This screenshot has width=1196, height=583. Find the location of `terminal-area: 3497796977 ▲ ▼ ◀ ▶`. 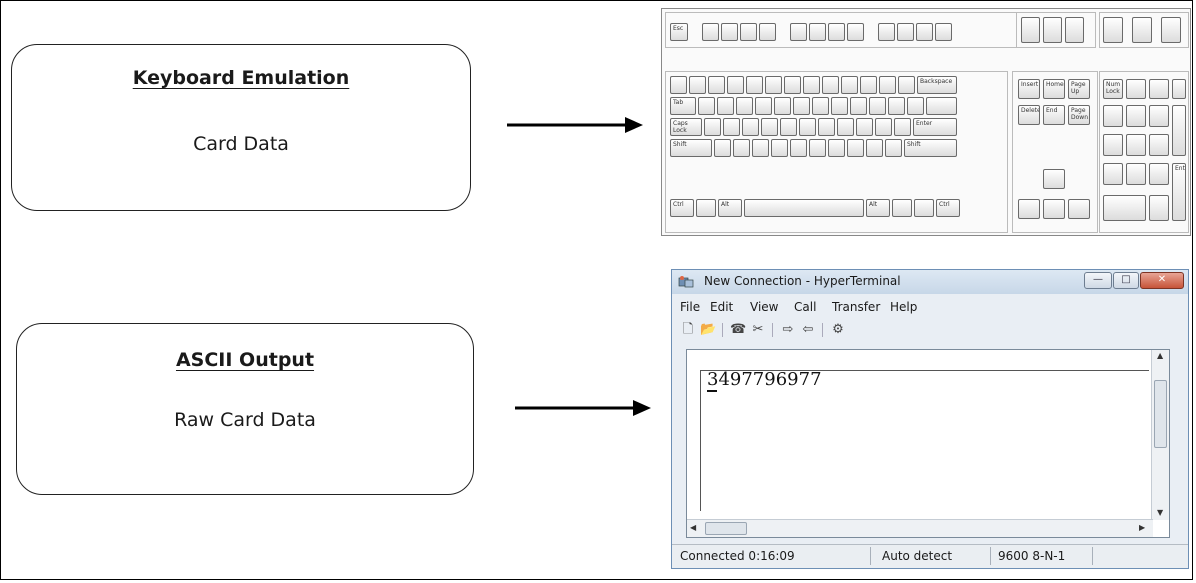

terminal-area: 3497796977 ▲ ▼ ◀ ▶ is located at coordinates (928, 443).